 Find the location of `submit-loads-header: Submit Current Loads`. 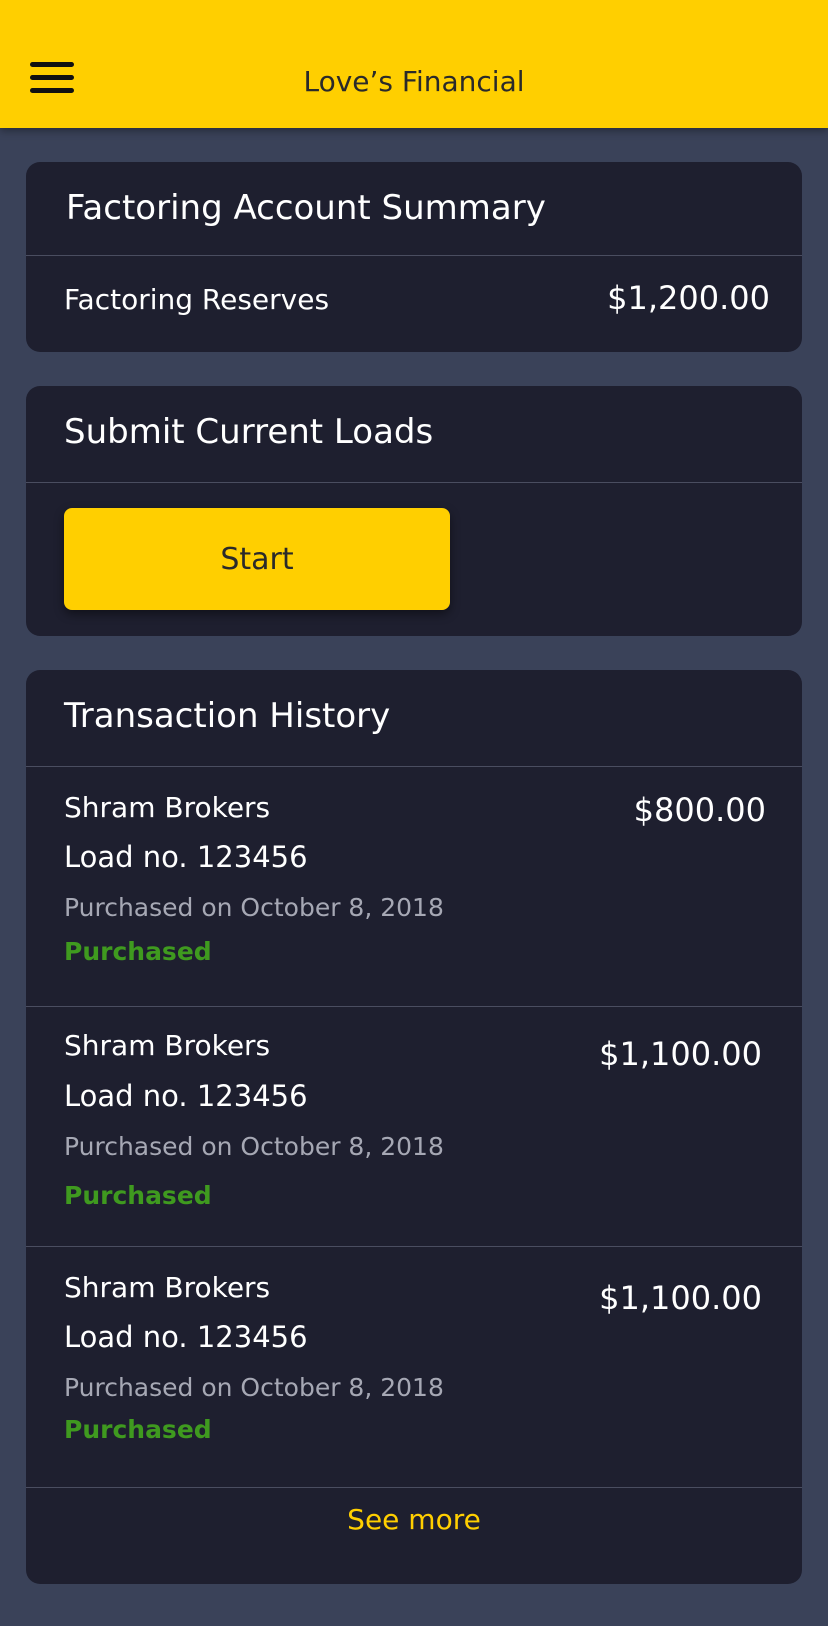

submit-loads-header: Submit Current Loads is located at coordinates (414, 434).